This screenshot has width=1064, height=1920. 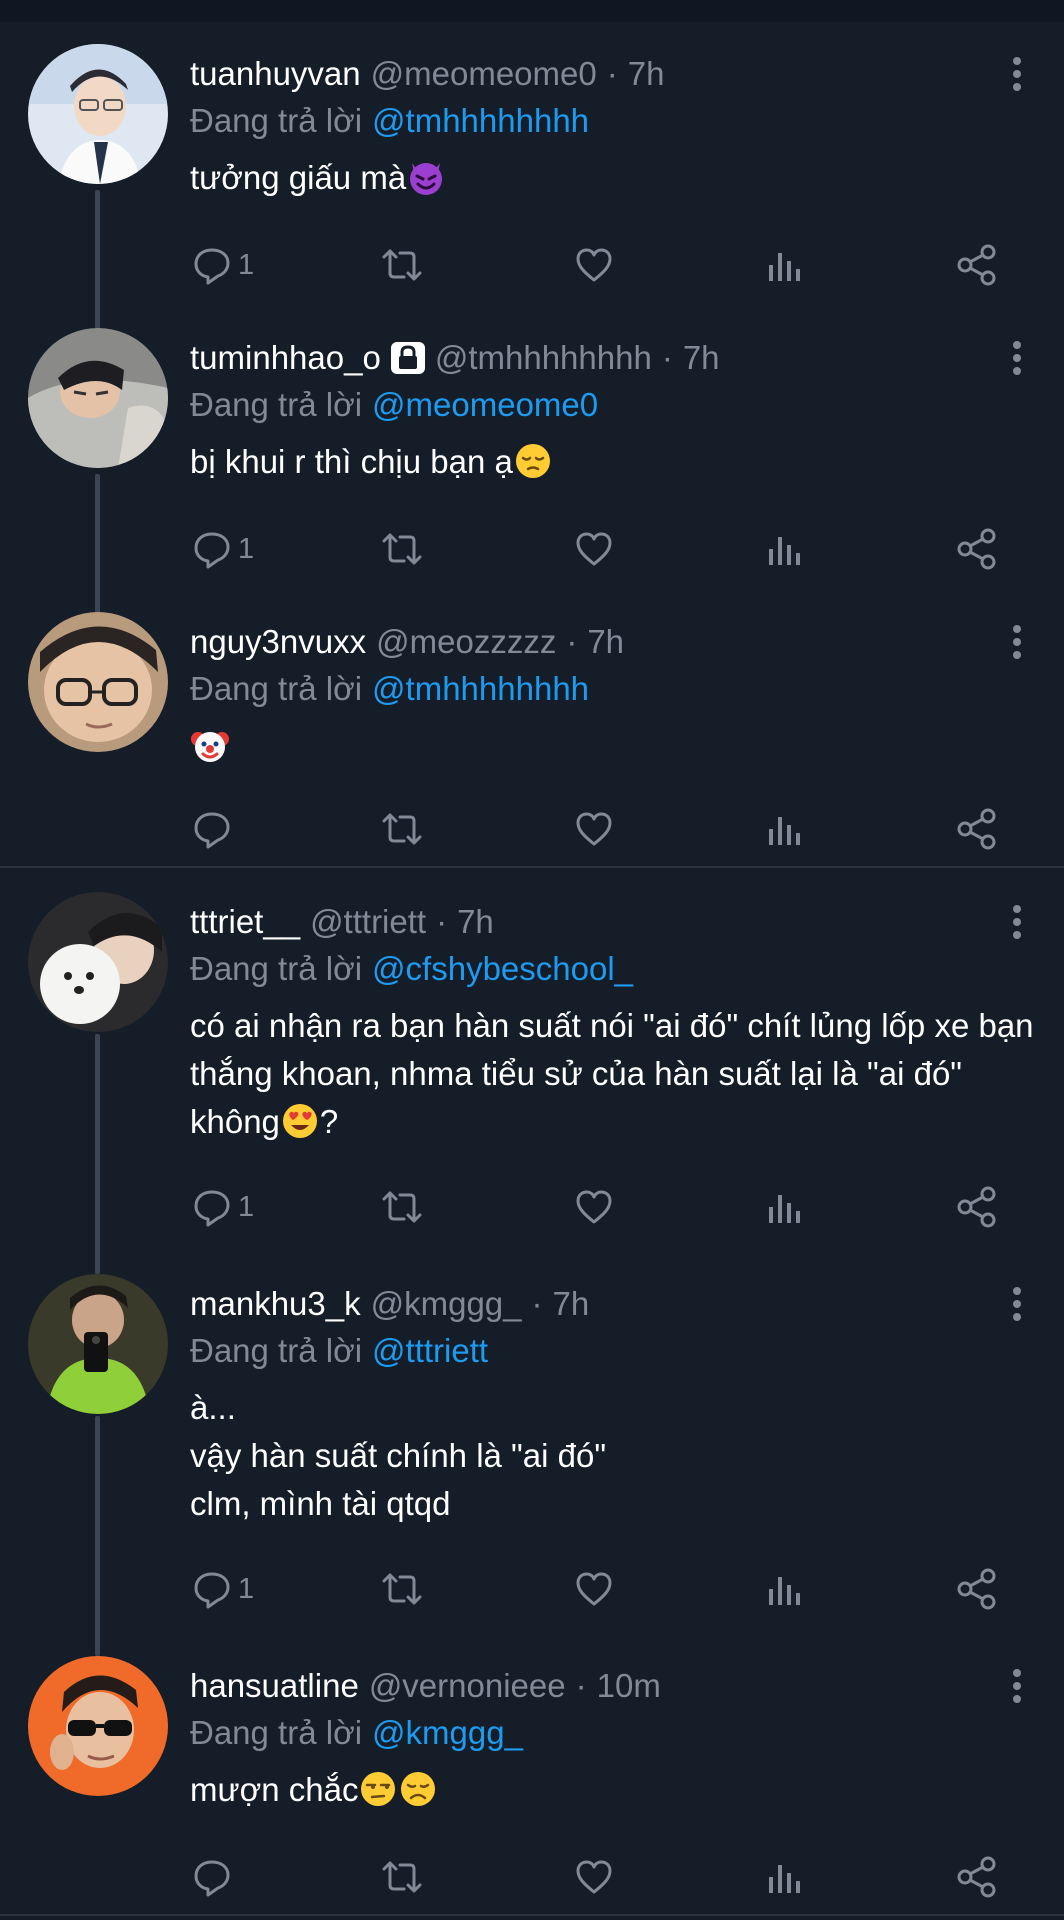 What do you see at coordinates (446, 1304) in the screenshot?
I see `handle: @kmggg_` at bounding box center [446, 1304].